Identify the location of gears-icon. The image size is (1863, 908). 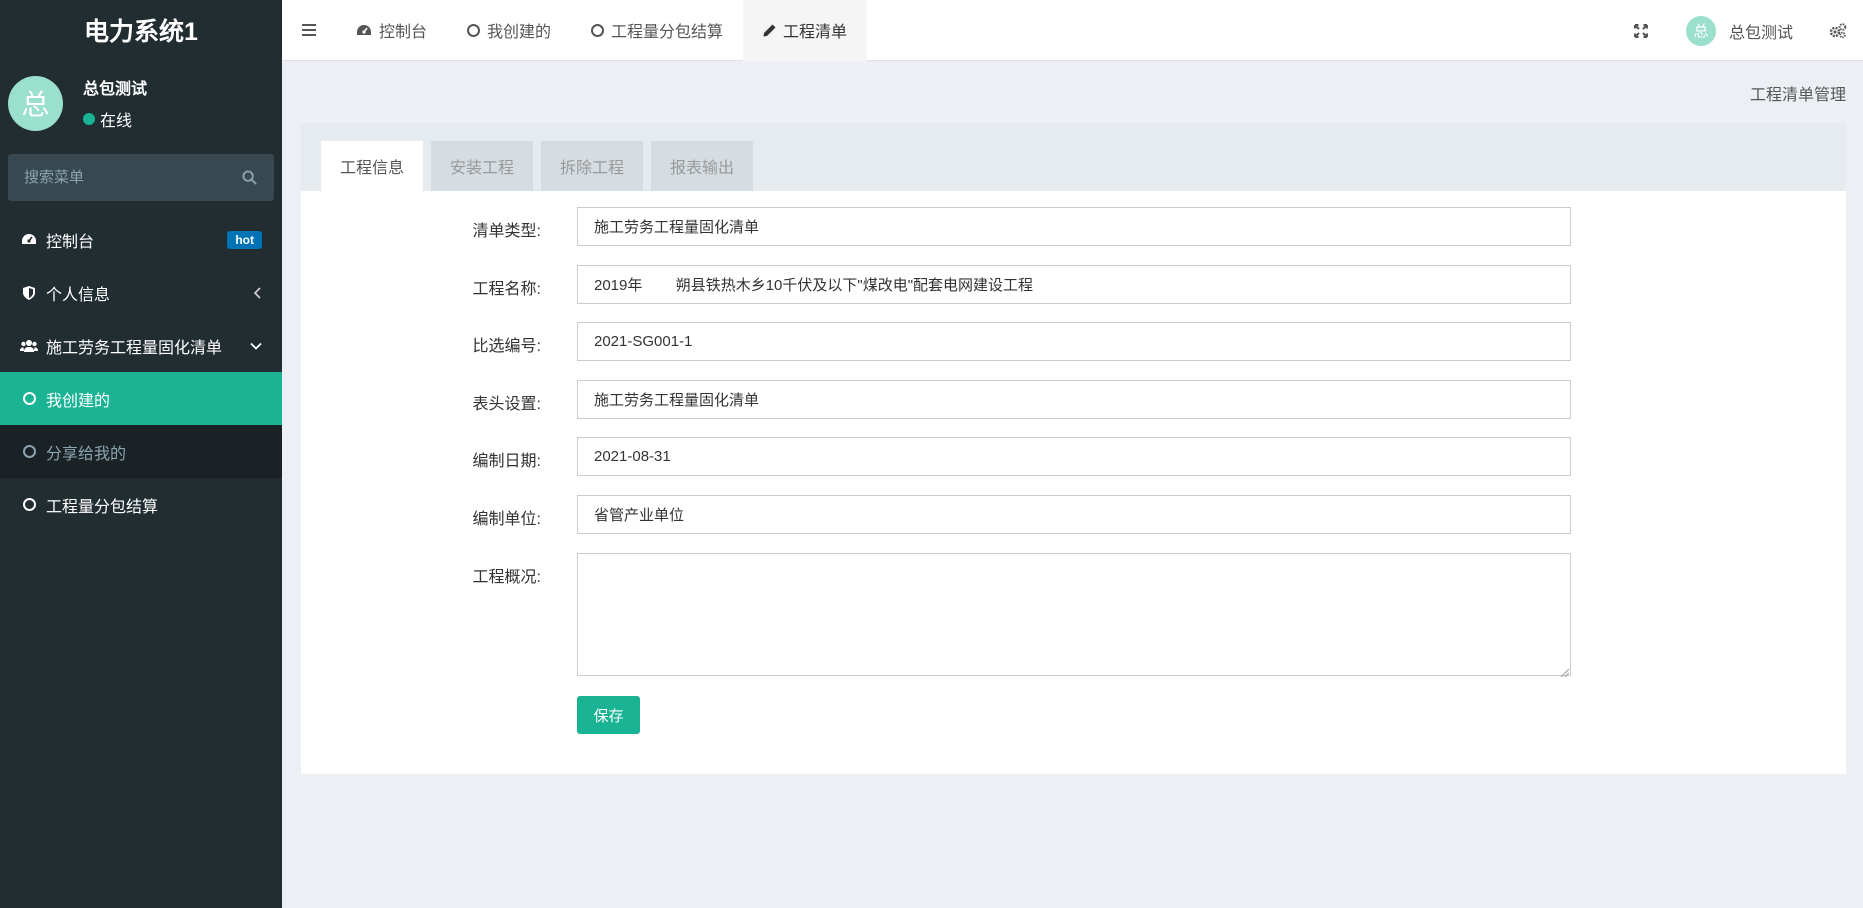
(1838, 30).